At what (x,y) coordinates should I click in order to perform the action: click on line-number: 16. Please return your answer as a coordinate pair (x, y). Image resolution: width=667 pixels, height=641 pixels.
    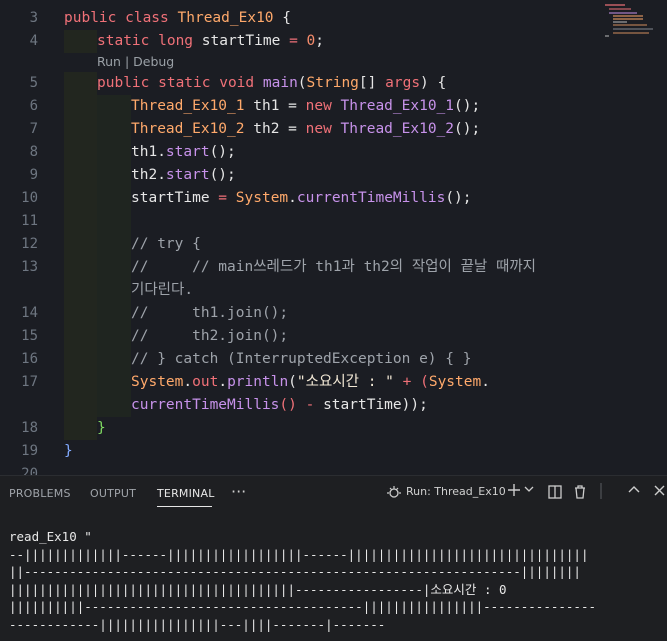
    Looking at the image, I should click on (29, 359).